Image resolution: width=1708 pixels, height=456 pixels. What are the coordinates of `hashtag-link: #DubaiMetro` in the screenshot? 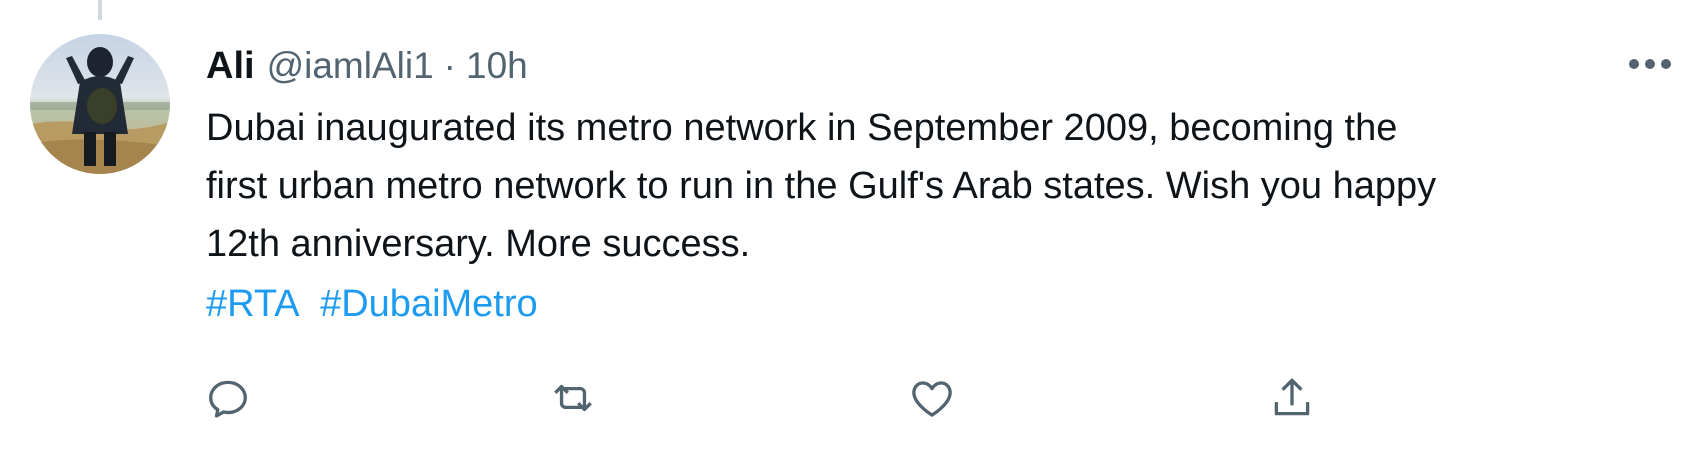 It's located at (429, 304).